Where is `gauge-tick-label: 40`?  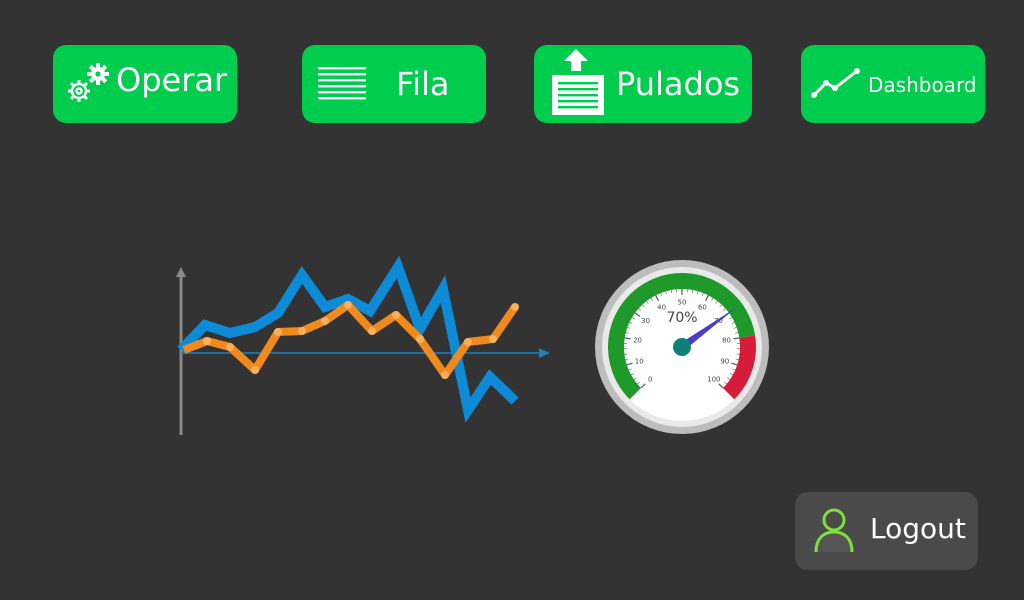
gauge-tick-label: 40 is located at coordinates (661, 307).